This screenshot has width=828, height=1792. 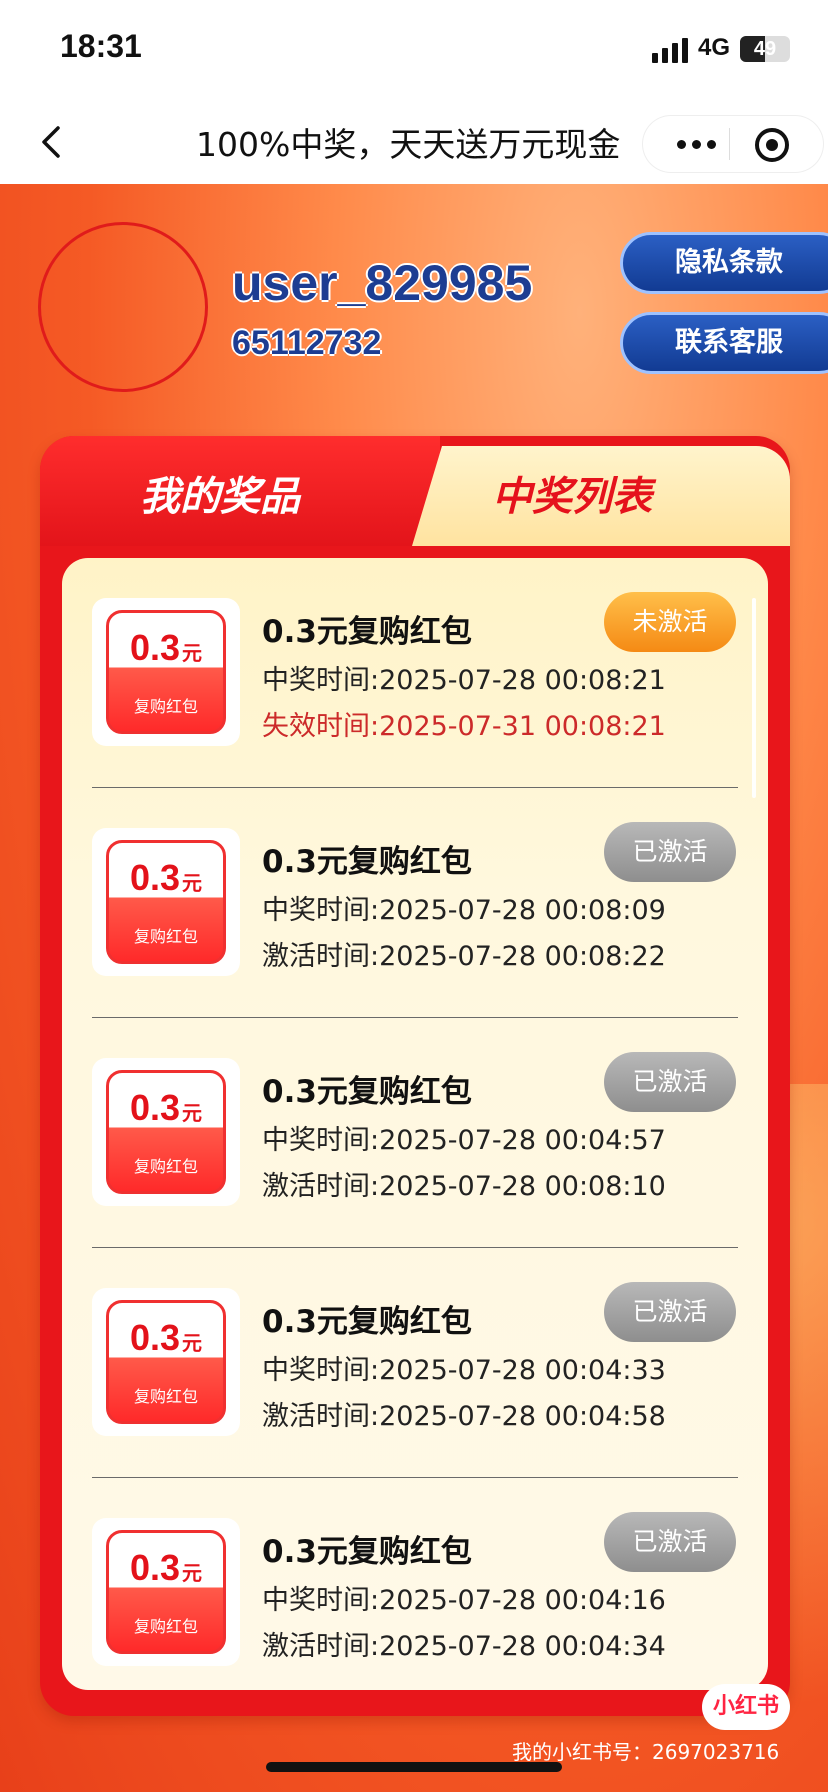 What do you see at coordinates (772, 145) in the screenshot?
I see `target-icon` at bounding box center [772, 145].